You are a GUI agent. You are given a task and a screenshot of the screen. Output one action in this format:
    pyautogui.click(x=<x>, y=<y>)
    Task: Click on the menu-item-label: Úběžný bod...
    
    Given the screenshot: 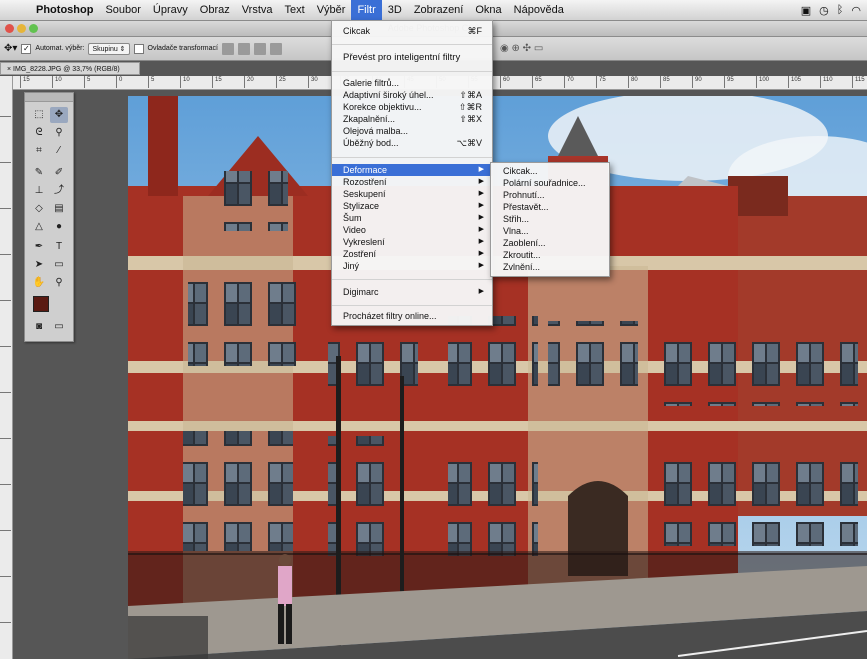 What is the action you would take?
    pyautogui.click(x=371, y=143)
    